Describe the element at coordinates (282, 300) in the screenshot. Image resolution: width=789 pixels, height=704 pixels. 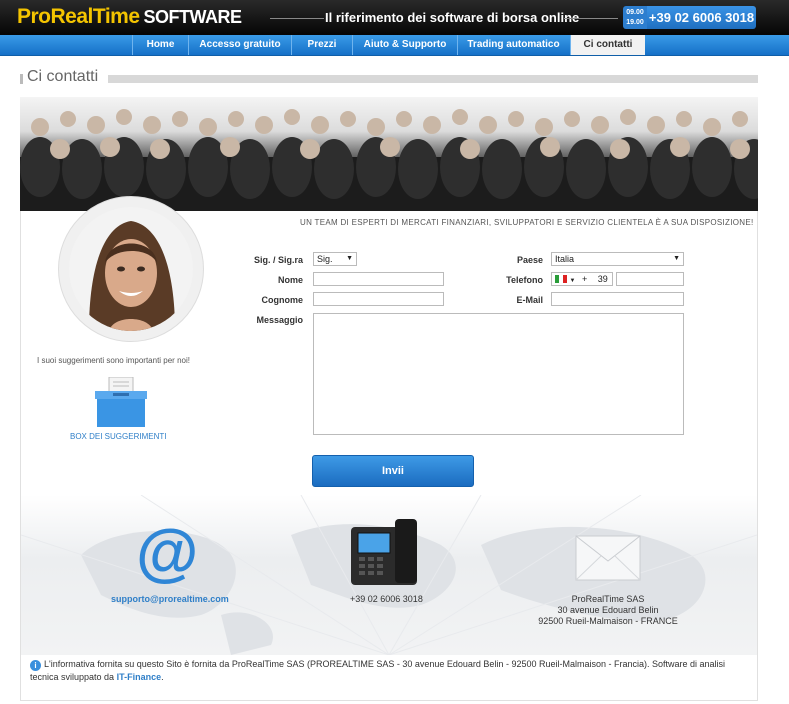
I see `last-name-label: Cognome` at that location.